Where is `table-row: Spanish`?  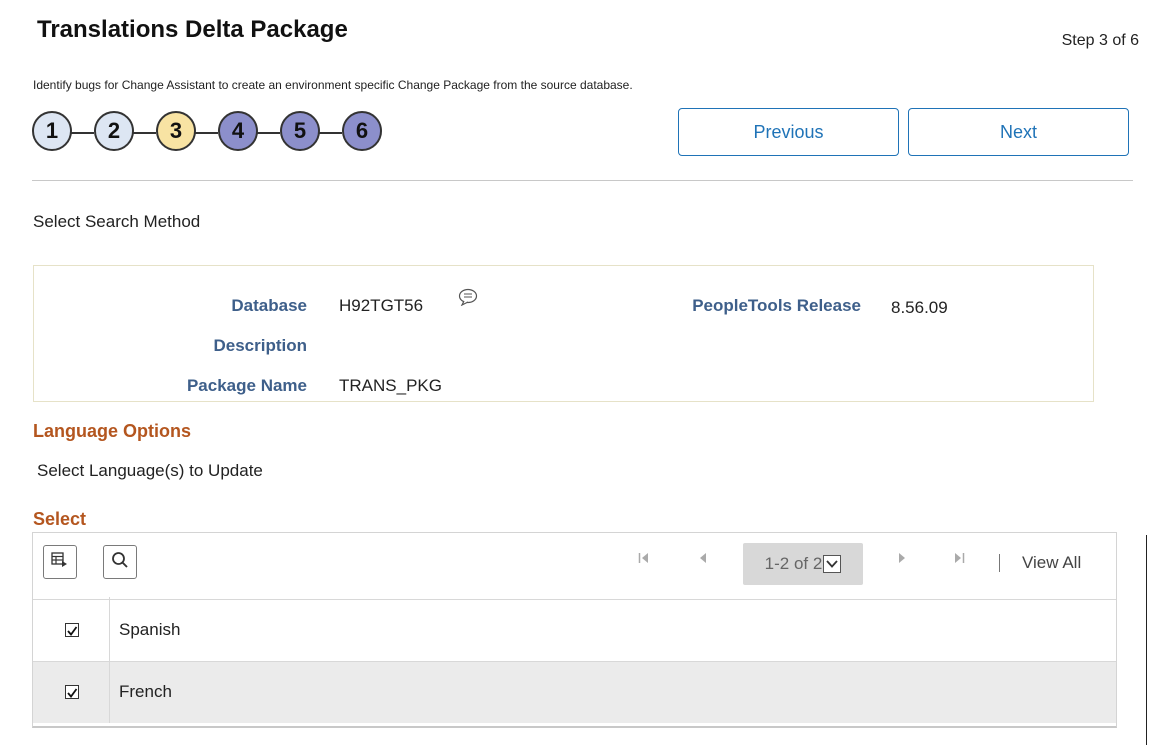 table-row: Spanish is located at coordinates (574, 629).